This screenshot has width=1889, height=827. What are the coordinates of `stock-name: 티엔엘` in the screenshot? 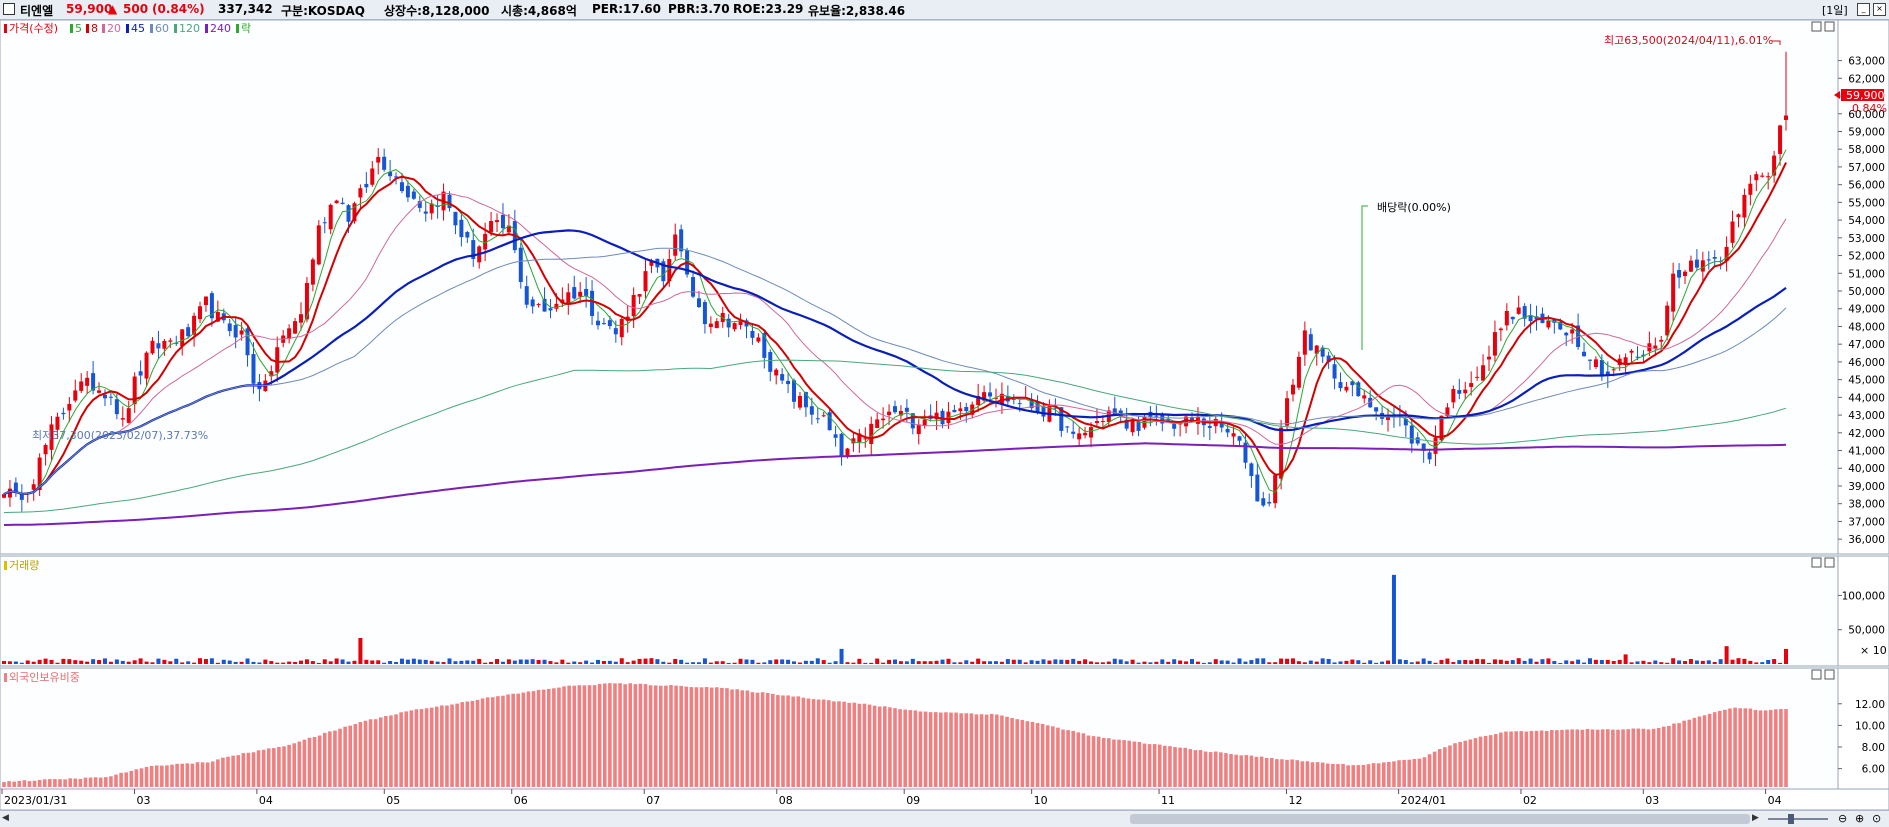 It's located at (36, 10).